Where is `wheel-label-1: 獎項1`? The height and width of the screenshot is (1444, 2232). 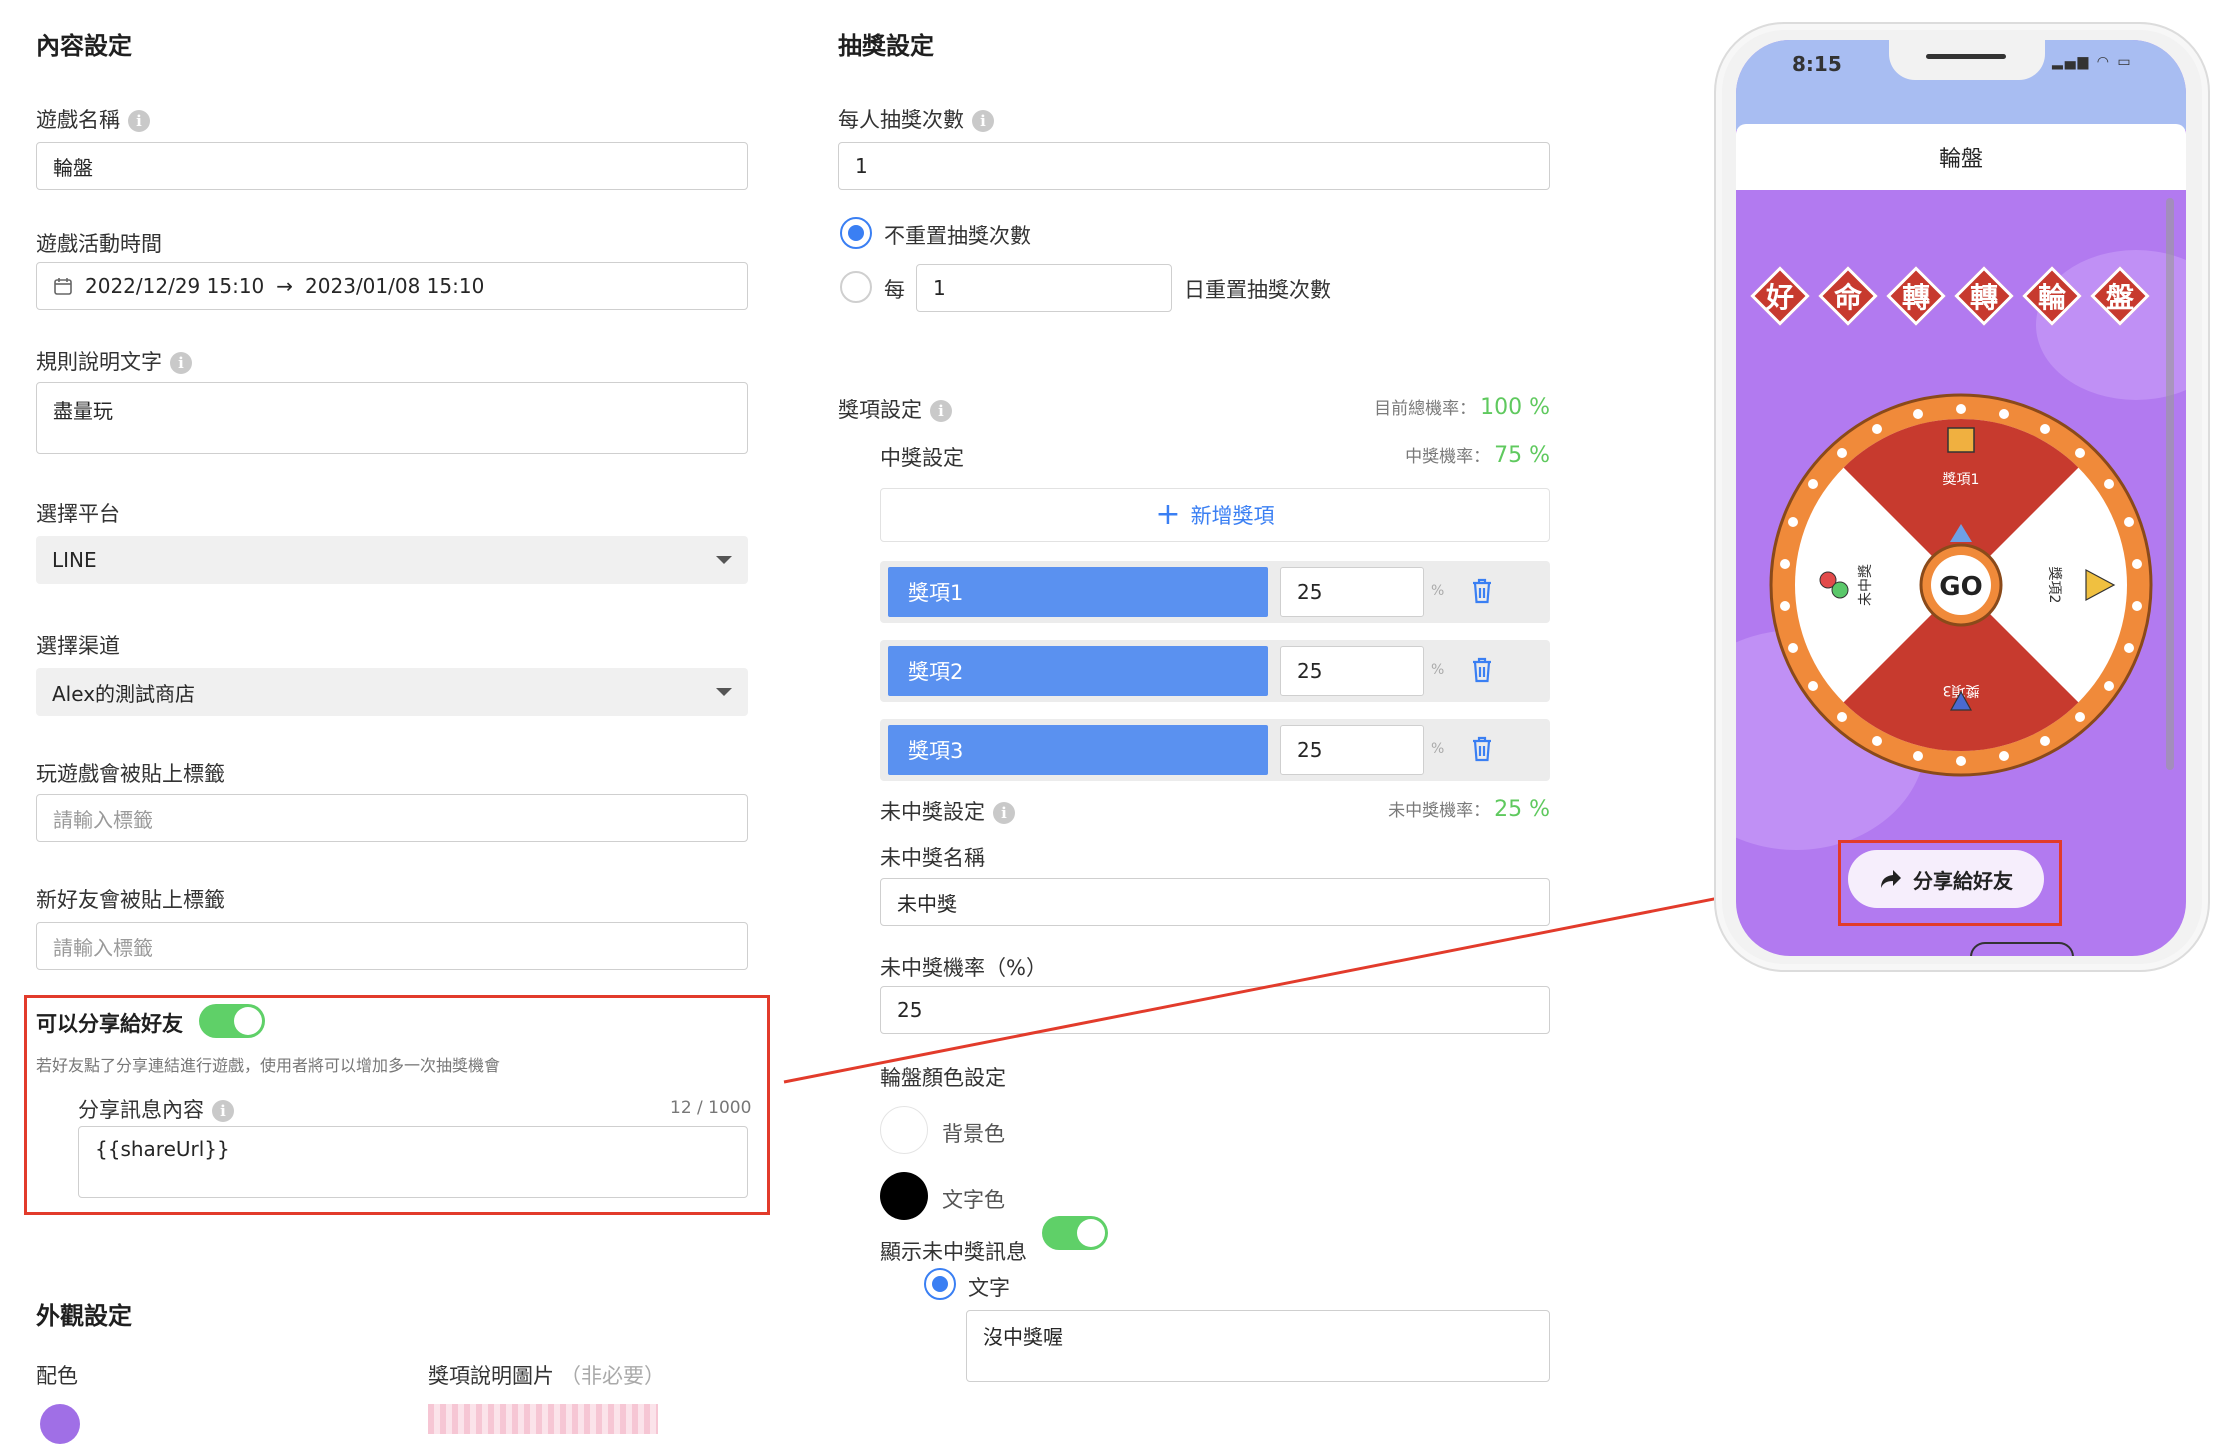
wheel-label-1: 獎項1 is located at coordinates (1961, 480).